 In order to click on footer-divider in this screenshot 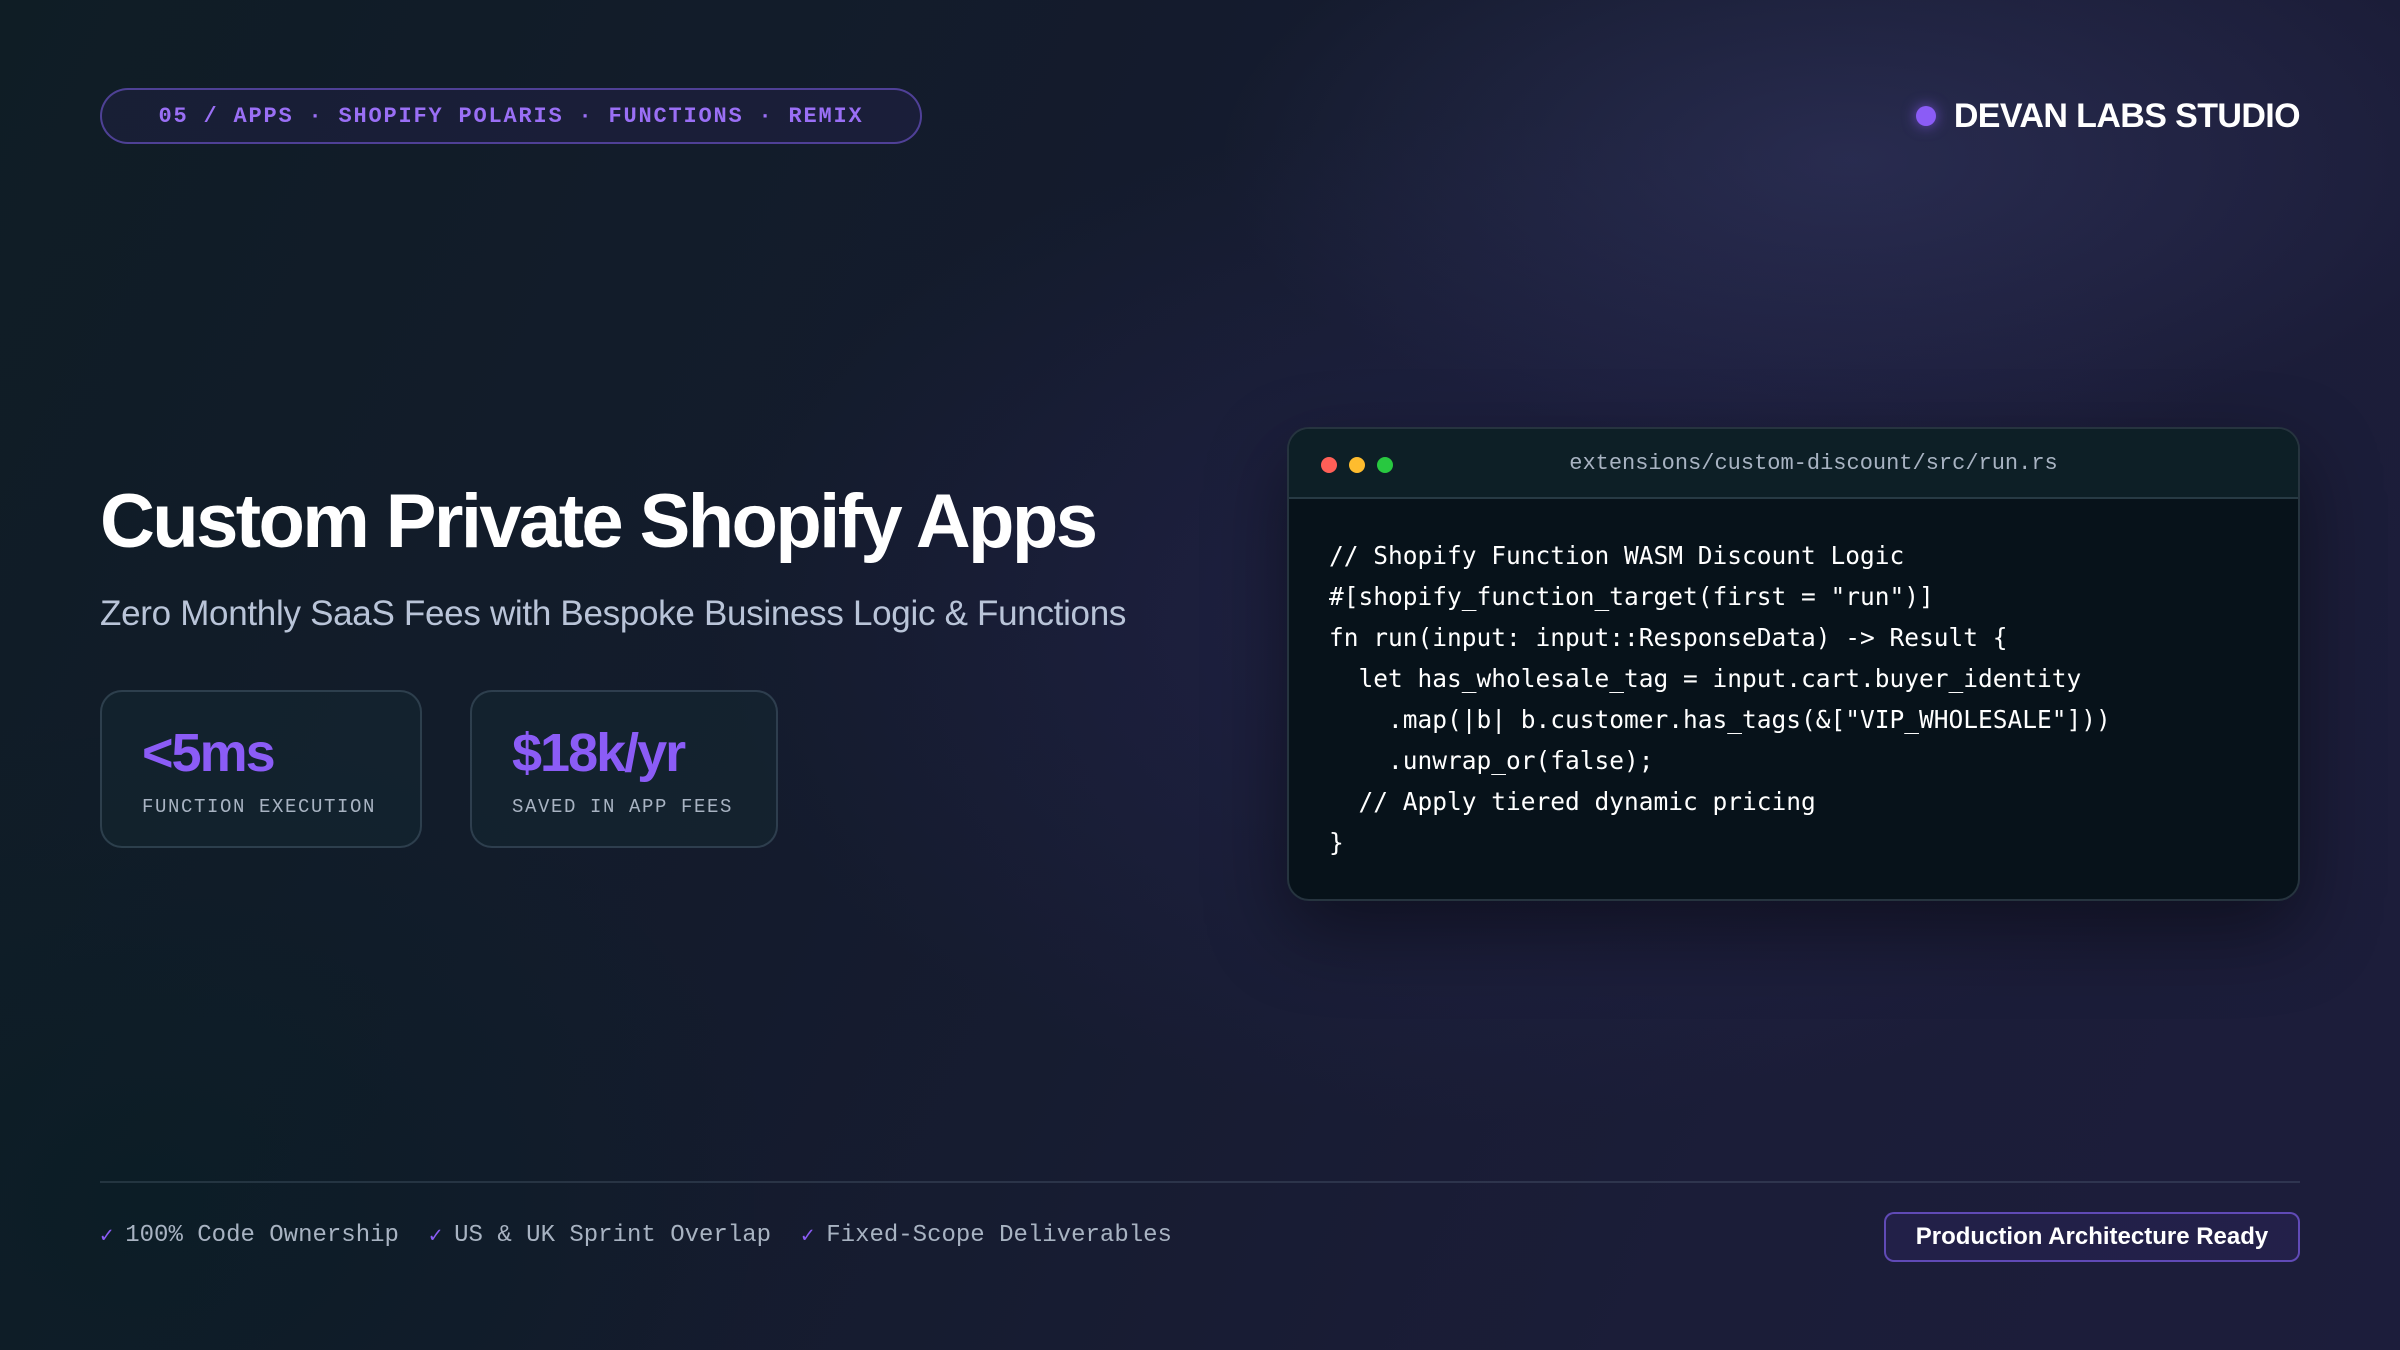, I will do `click(1200, 1182)`.